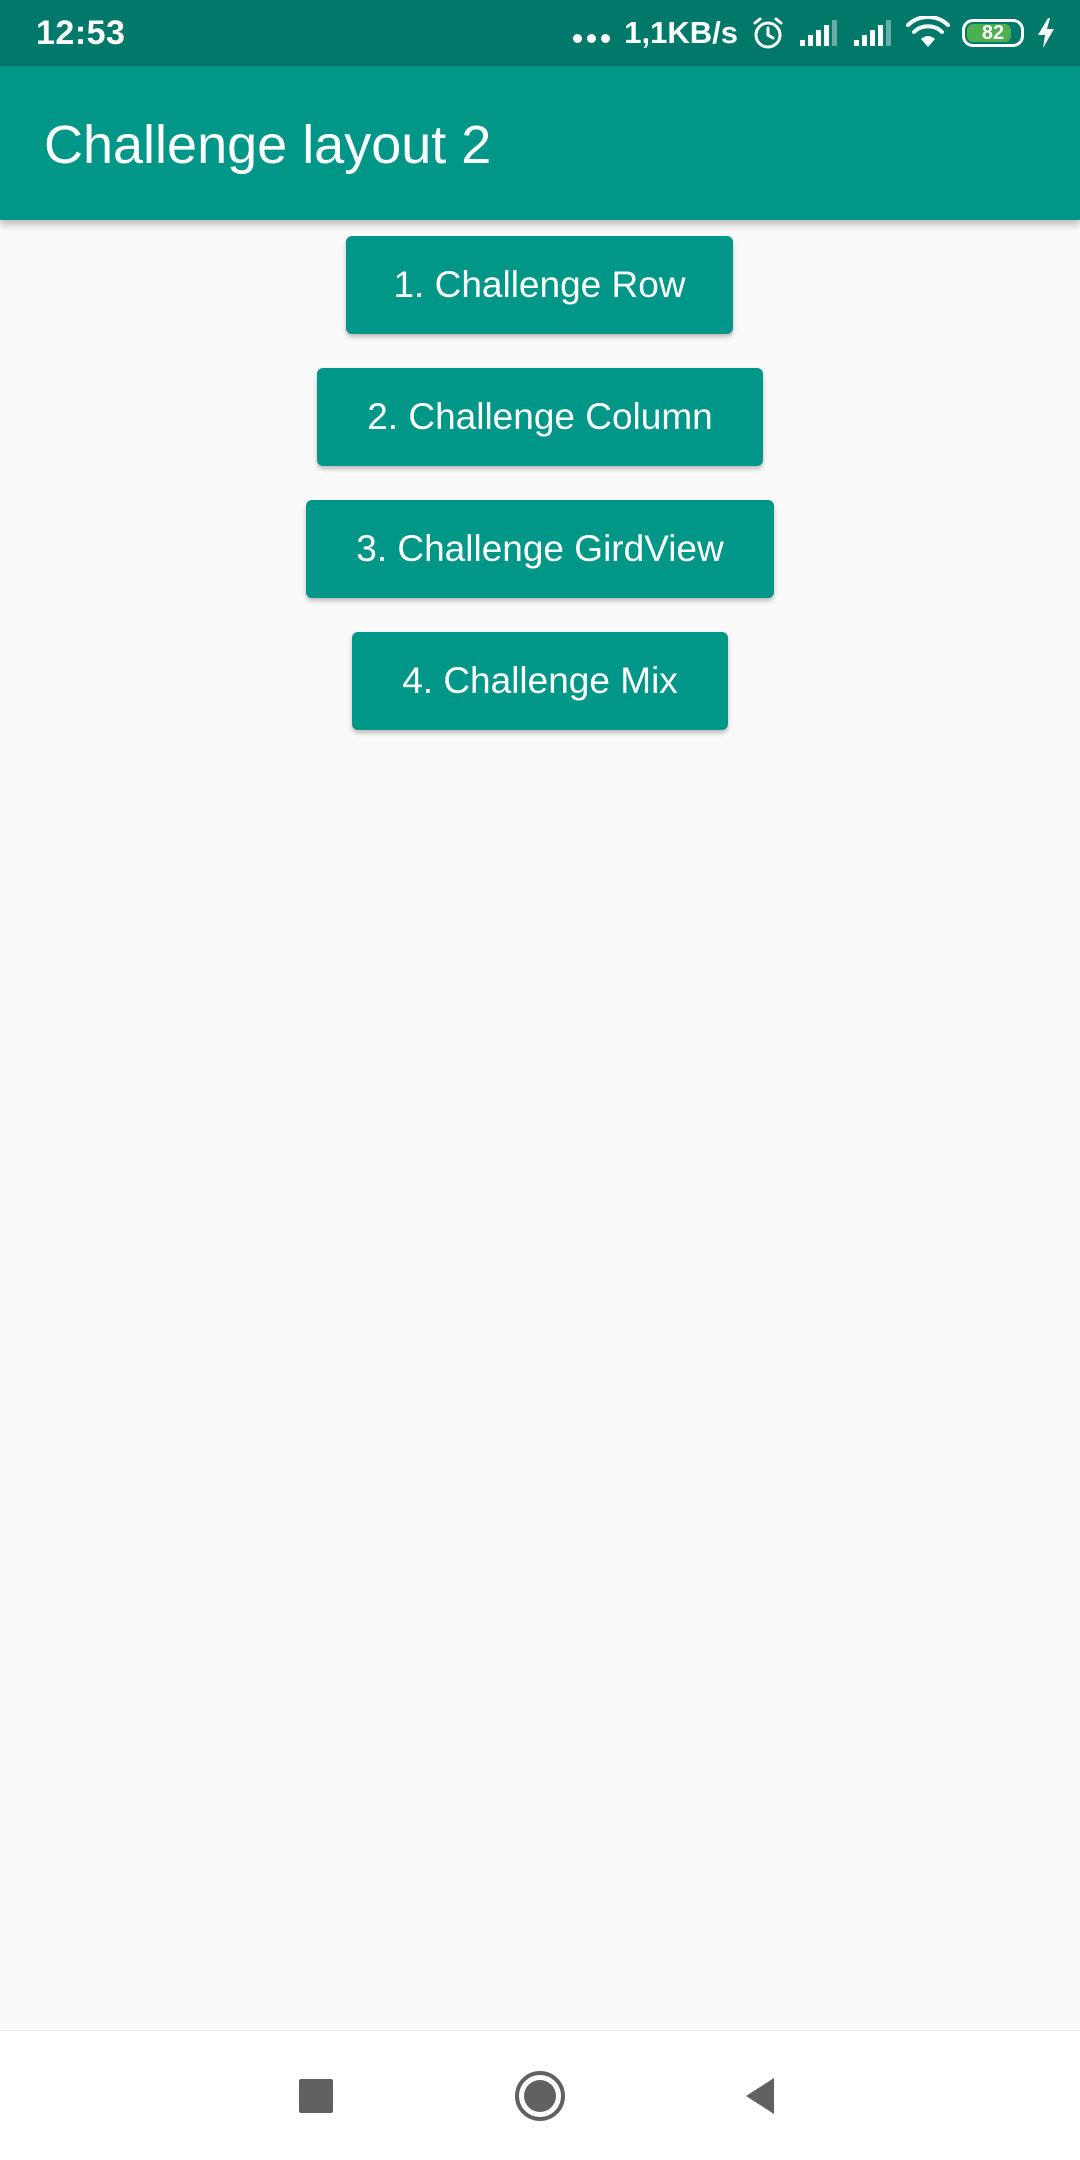 The image size is (1080, 2160). I want to click on challenge-row-button: 1. Challenge Row, so click(539, 285).